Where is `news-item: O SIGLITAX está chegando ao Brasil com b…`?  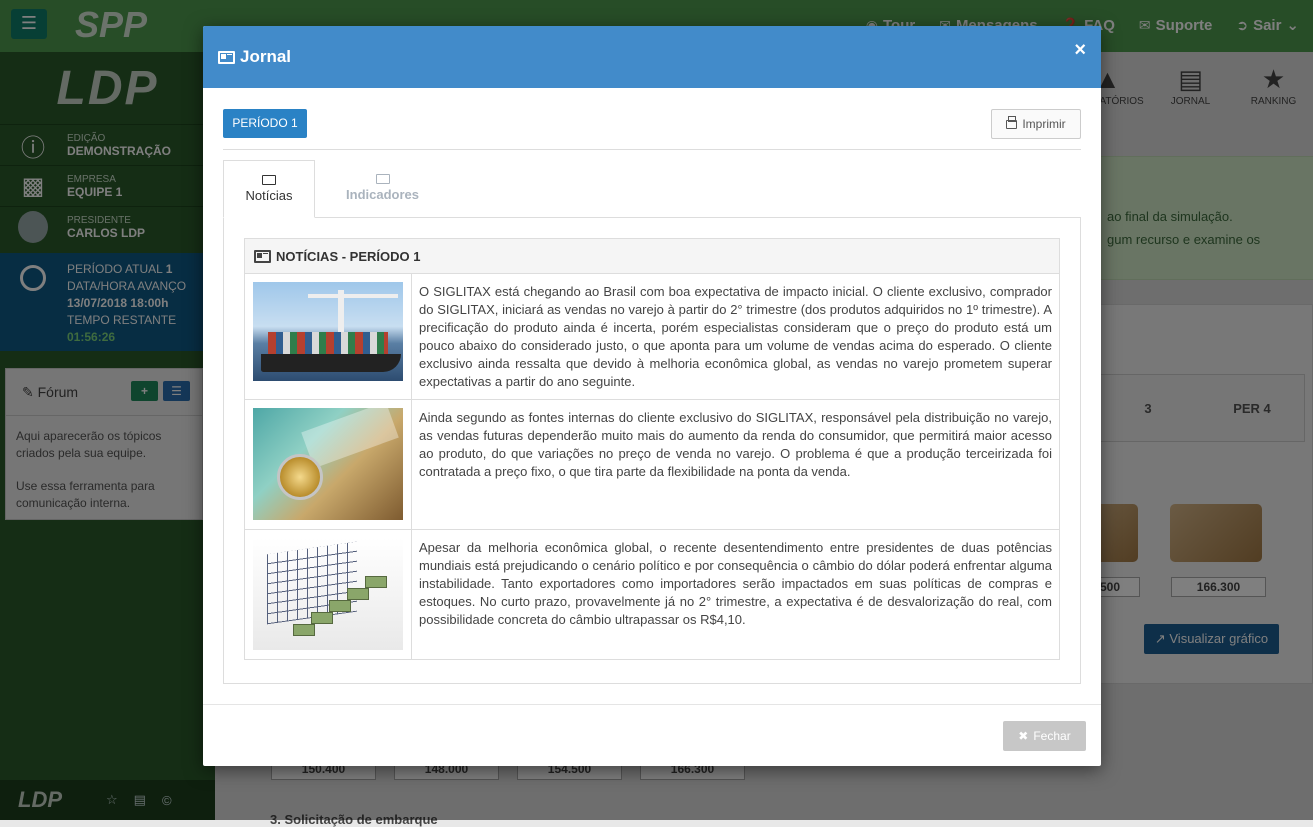
news-item: O SIGLITAX está chegando ao Brasil com b… is located at coordinates (652, 337).